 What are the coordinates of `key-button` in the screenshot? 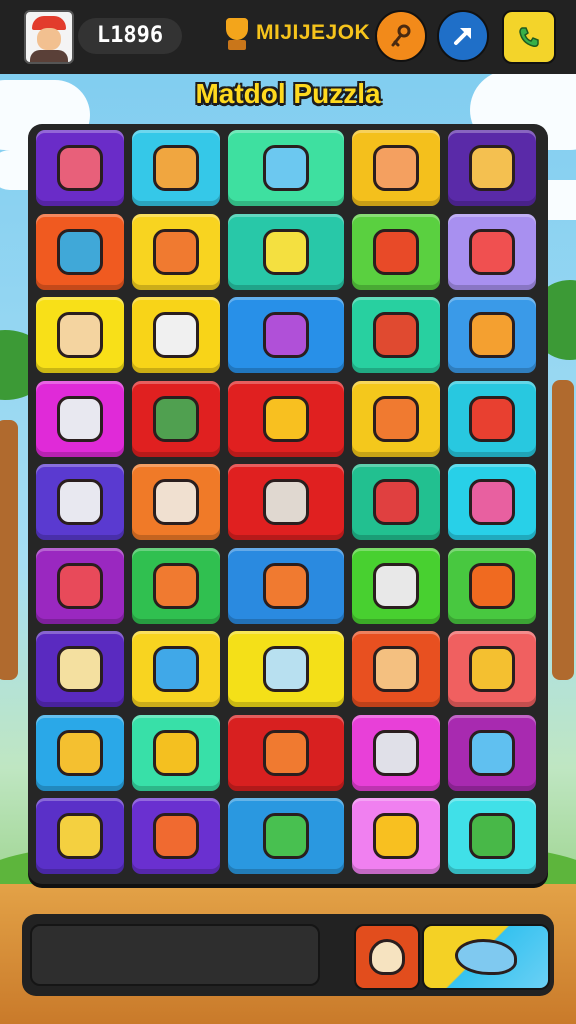 It's located at (401, 36).